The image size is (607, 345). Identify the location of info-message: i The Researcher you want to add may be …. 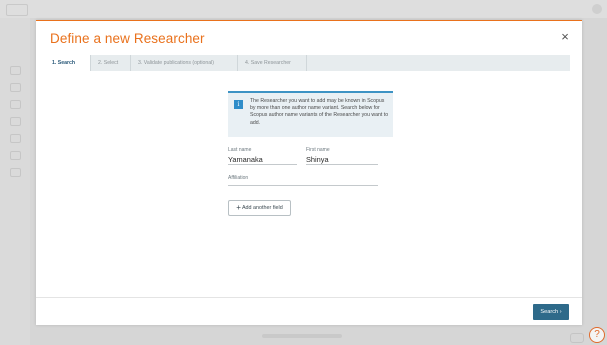
(310, 114).